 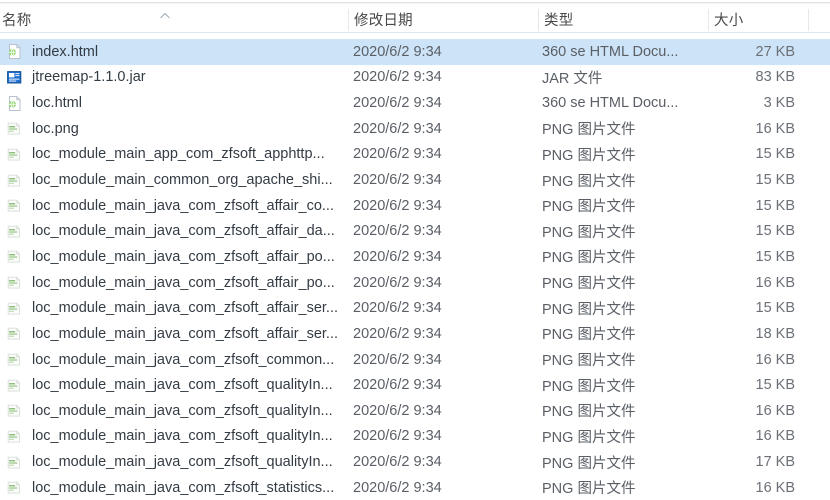 What do you see at coordinates (176, 78) in the screenshot?
I see `file-name-cell: jtreemap-1.1.0.jar` at bounding box center [176, 78].